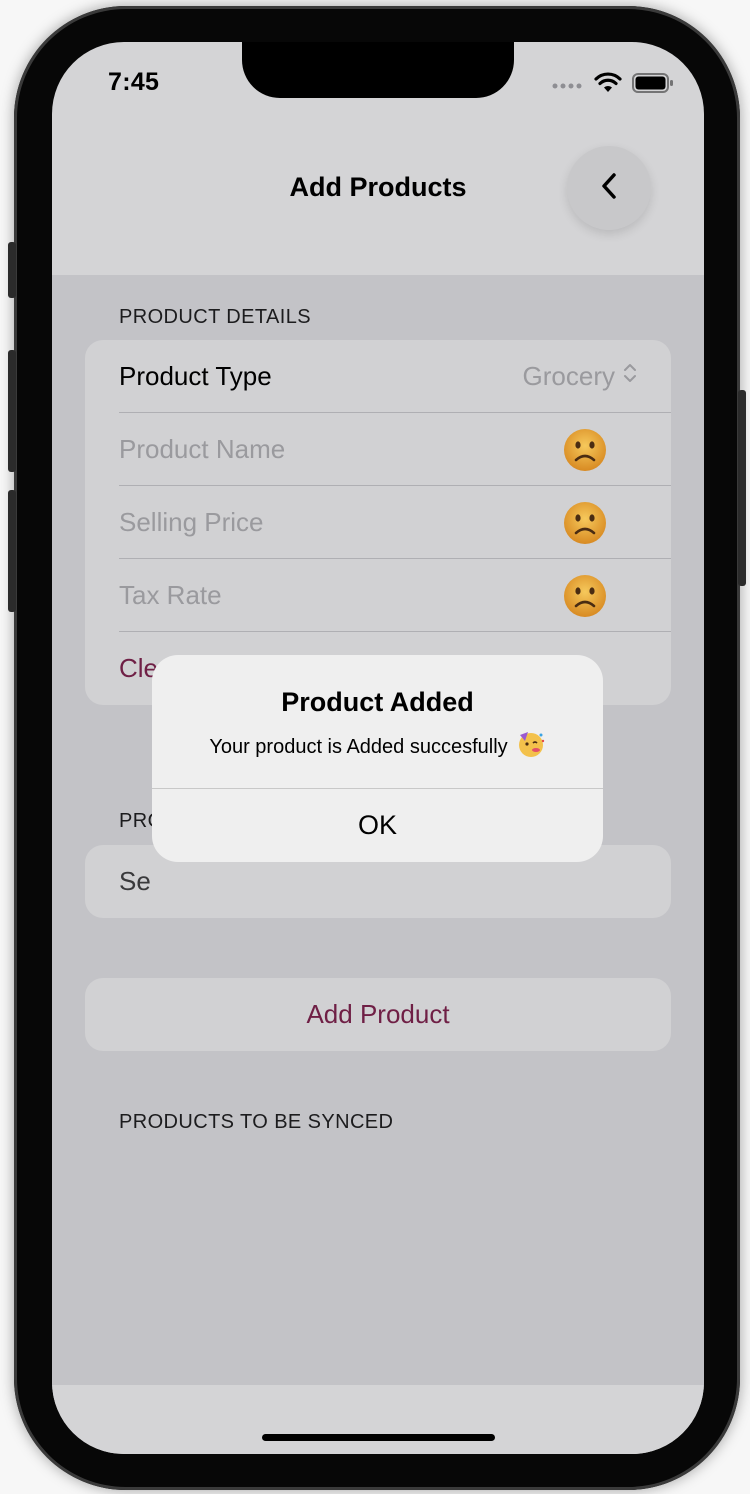 This screenshot has height=1494, width=750. I want to click on add-product-card: Add Product, so click(378, 1014).